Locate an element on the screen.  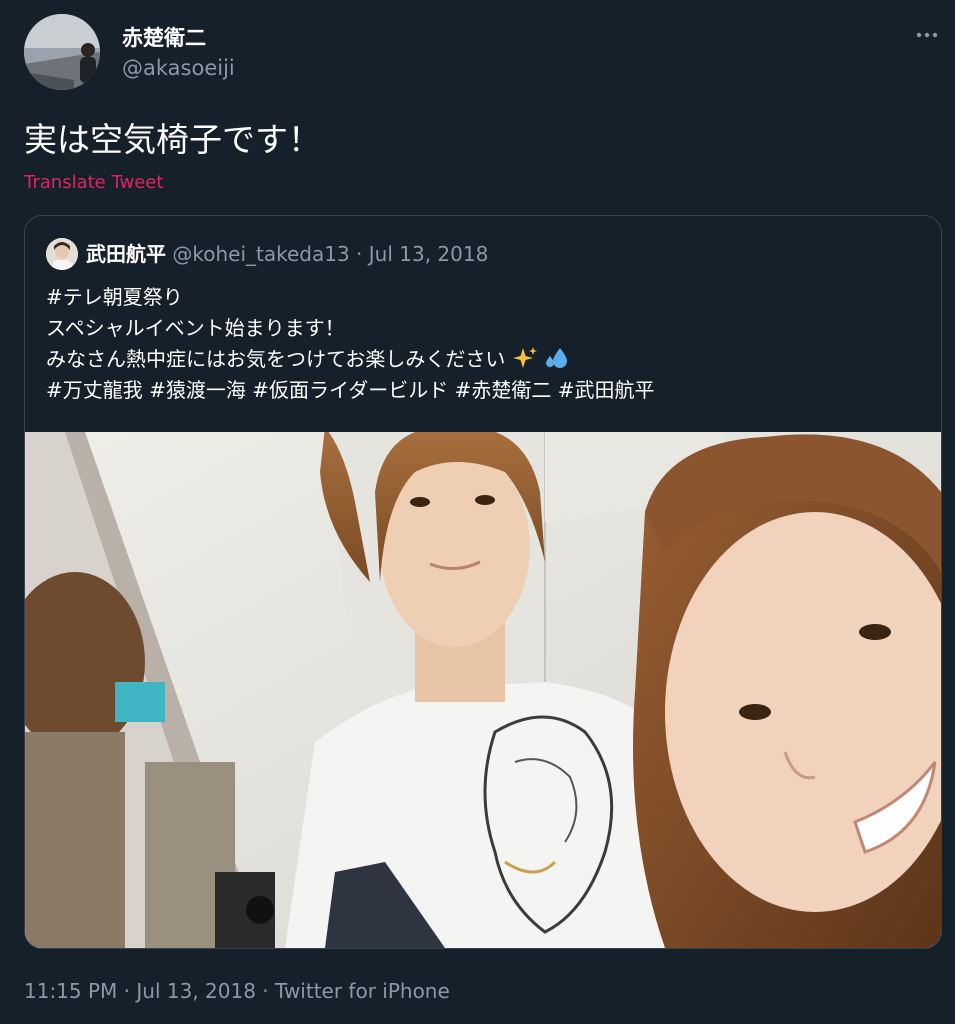
tweet-source: Twitter for iPhone is located at coordinates (362, 991).